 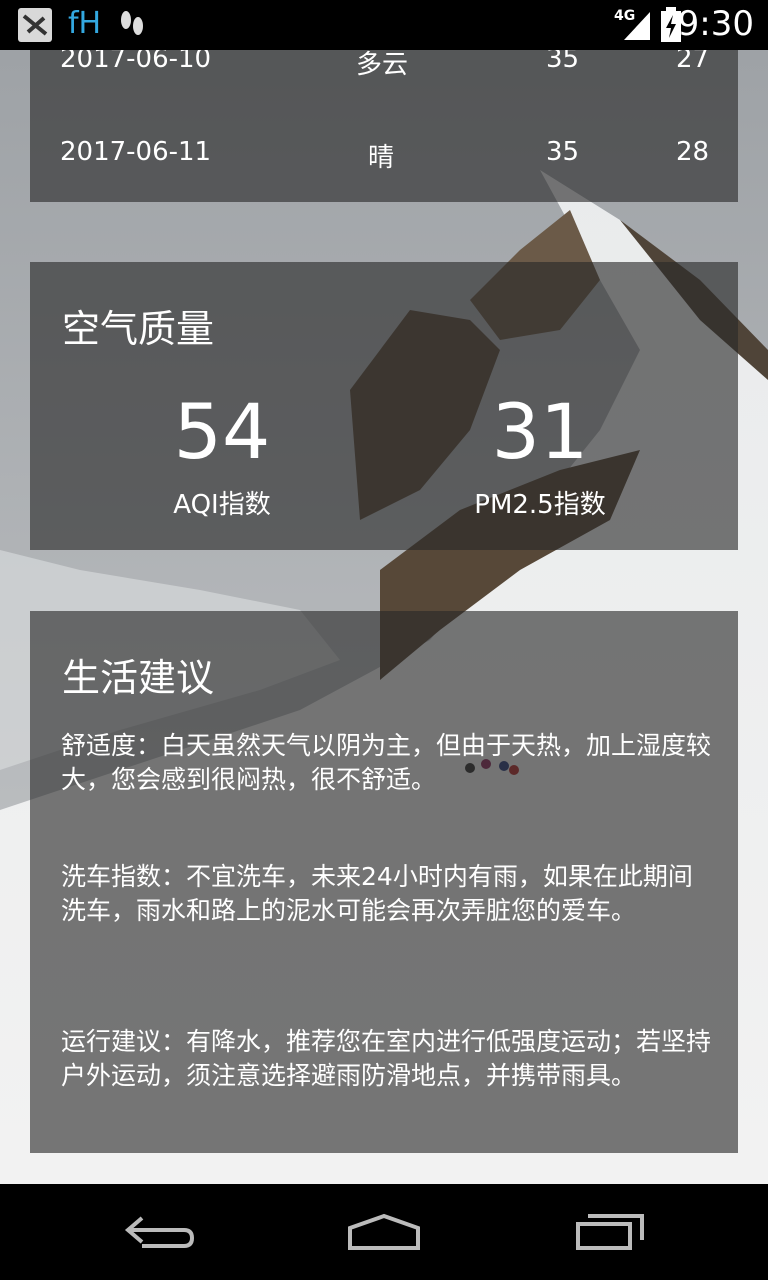 What do you see at coordinates (384, 64) in the screenshot?
I see `forecast-row: 2017-06-10 多云 35 27` at bounding box center [384, 64].